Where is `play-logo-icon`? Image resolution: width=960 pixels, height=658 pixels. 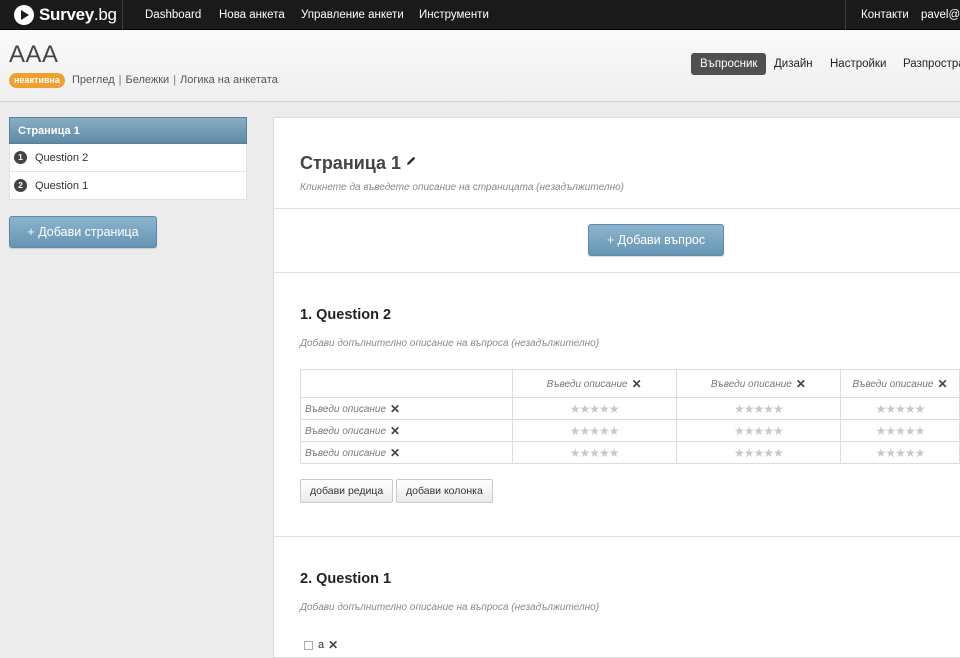 play-logo-icon is located at coordinates (24, 15).